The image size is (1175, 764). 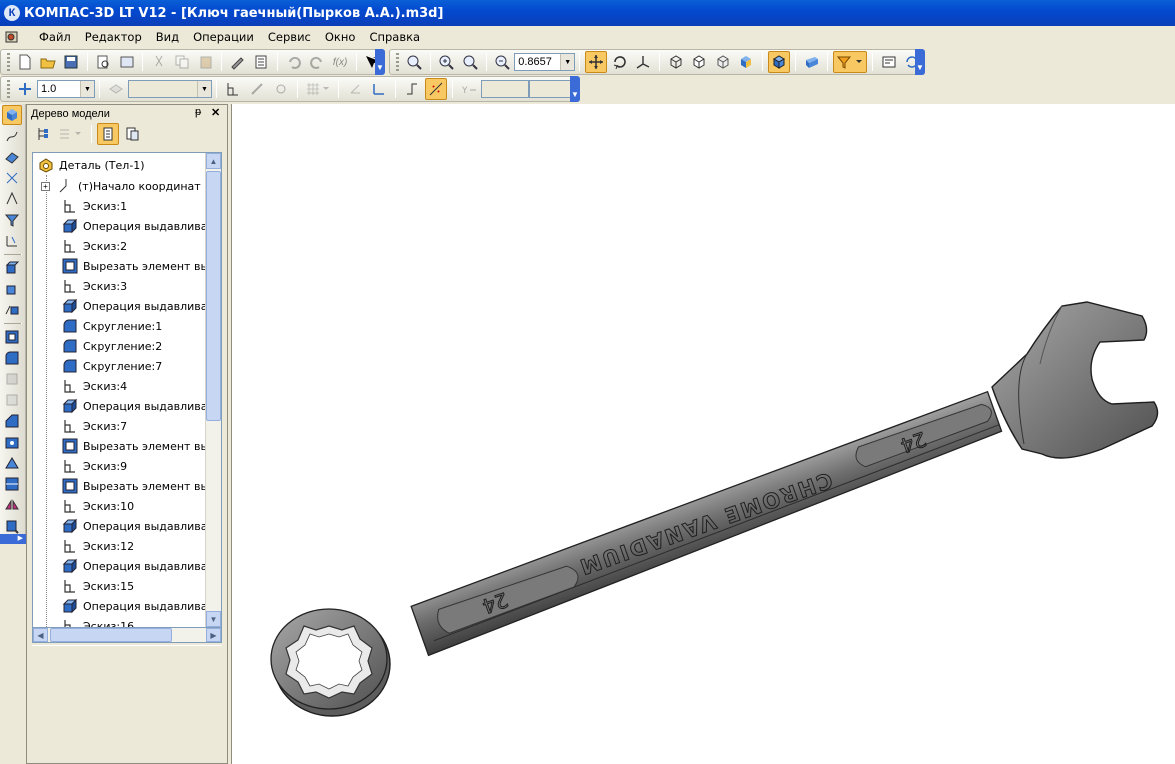 I want to click on save-icon, so click(x=71, y=62).